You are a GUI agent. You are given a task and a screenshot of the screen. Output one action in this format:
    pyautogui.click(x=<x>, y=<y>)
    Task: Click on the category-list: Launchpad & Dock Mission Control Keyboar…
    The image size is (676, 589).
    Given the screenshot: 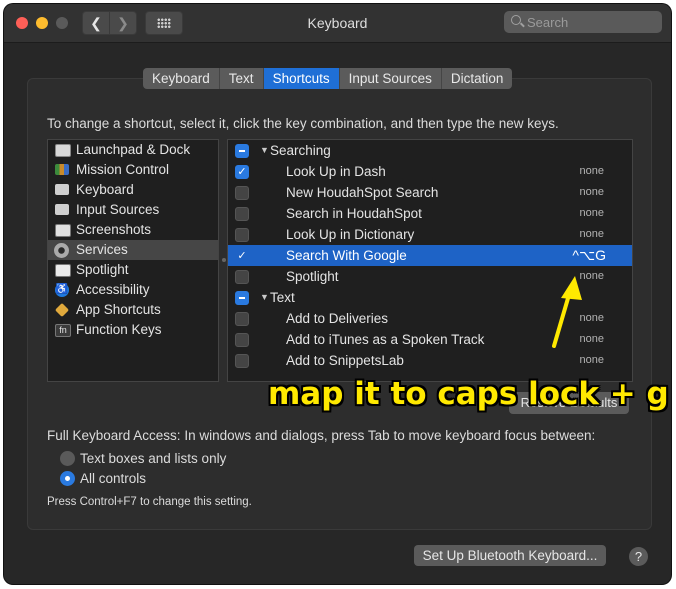 What is the action you would take?
    pyautogui.click(x=133, y=260)
    